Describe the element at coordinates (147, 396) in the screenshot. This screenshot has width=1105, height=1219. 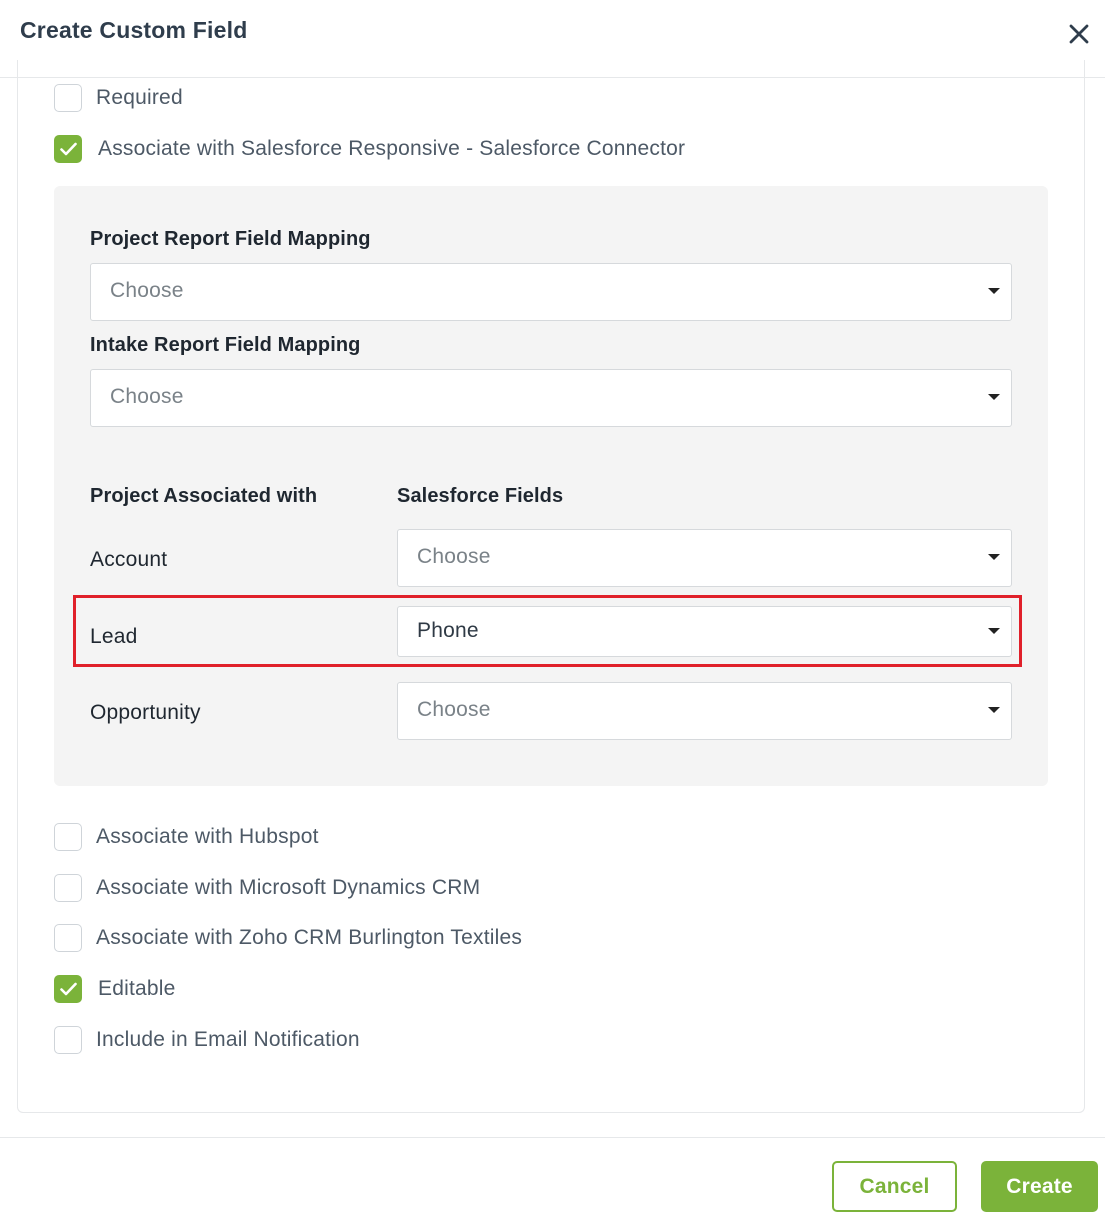
I see `intake-report-mapping-value: Choose` at that location.